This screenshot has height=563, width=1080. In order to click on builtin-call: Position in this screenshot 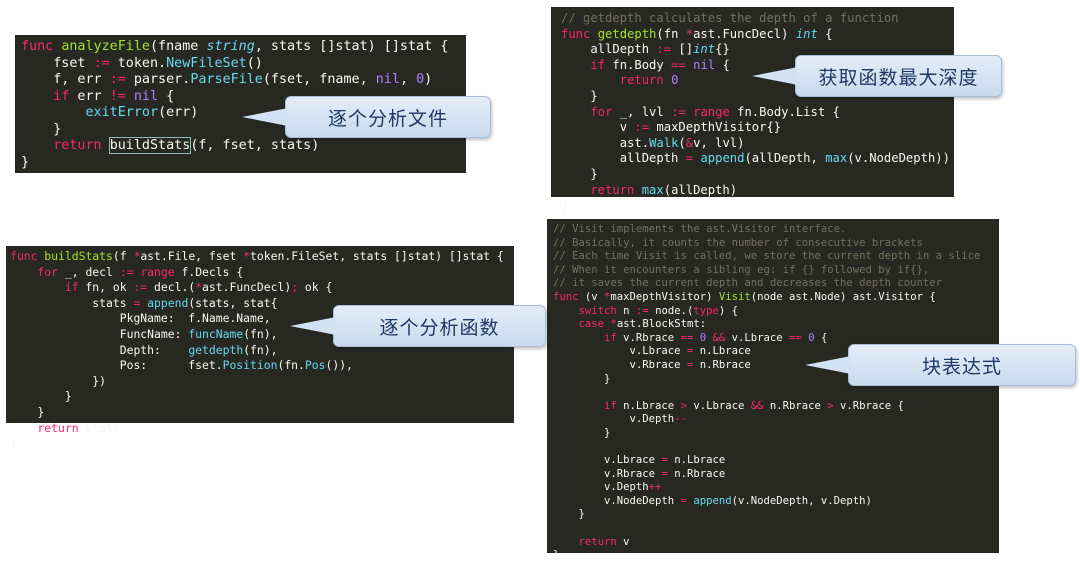, I will do `click(250, 365)`.